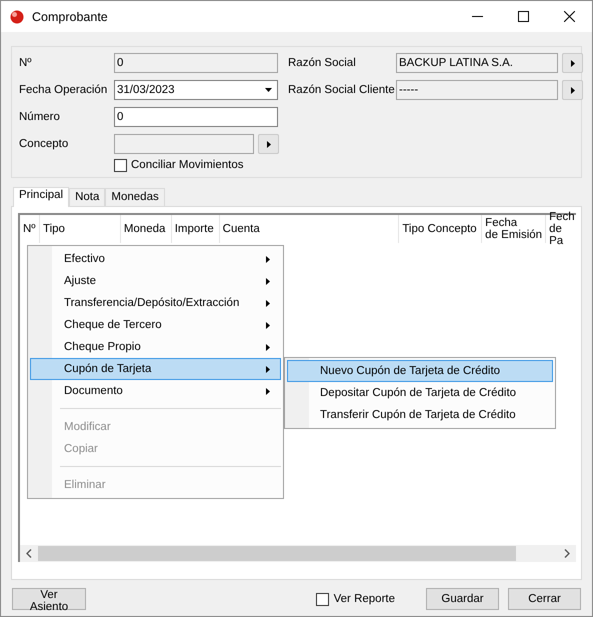 The image size is (593, 617). I want to click on menu-item: Cheque Propio, so click(155, 347).